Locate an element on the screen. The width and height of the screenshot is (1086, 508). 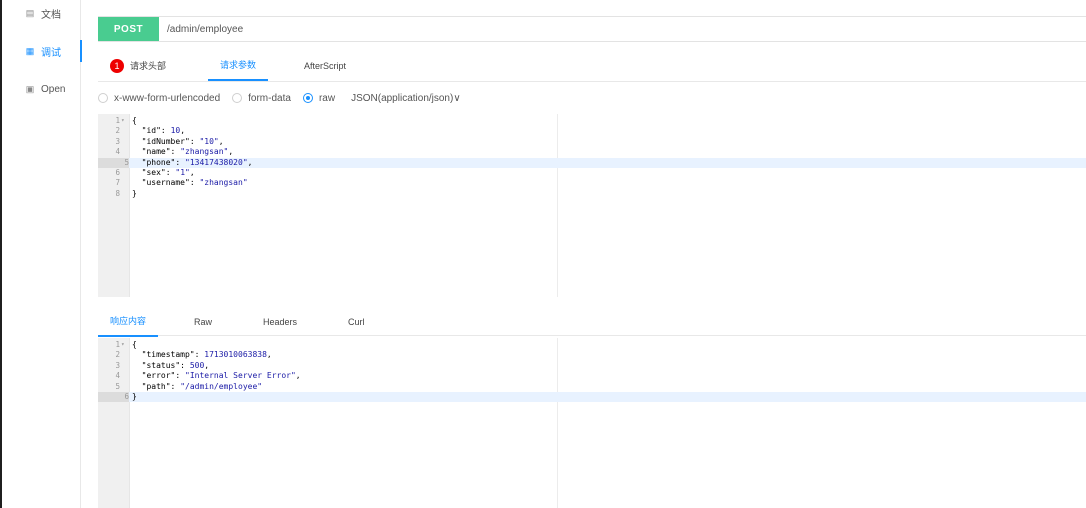
code-text: "username": "zhangsan" is located at coordinates (194, 183).